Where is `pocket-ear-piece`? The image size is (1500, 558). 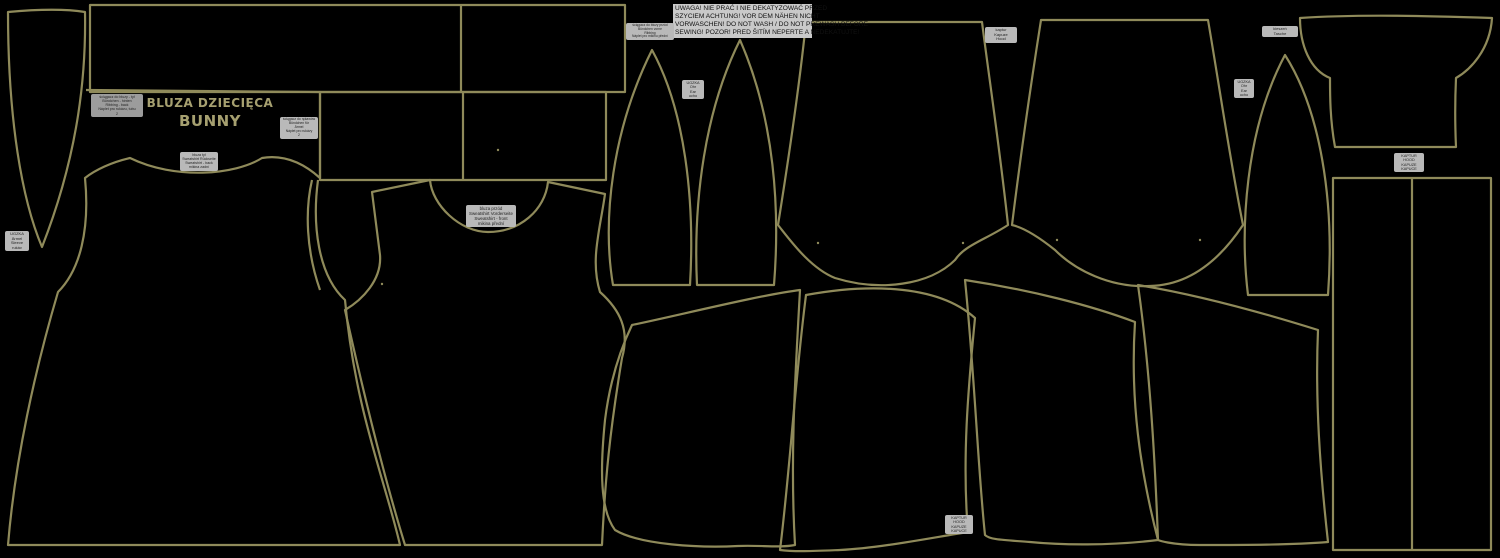
pocket-ear-piece is located at coordinates (1287, 175).